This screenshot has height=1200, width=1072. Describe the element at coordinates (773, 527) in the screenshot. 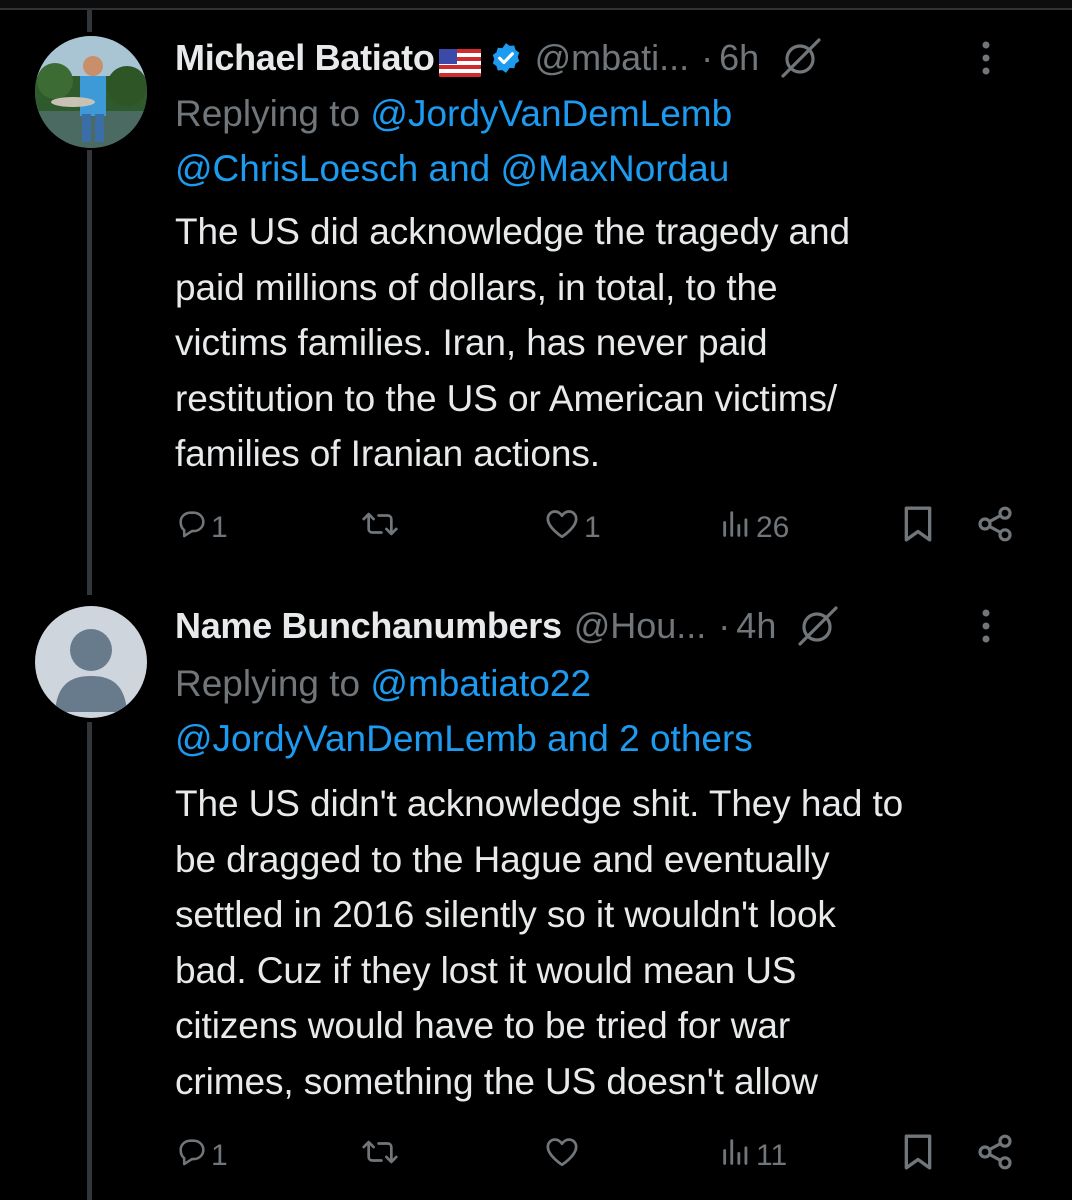

I see `views-count: 26` at that location.